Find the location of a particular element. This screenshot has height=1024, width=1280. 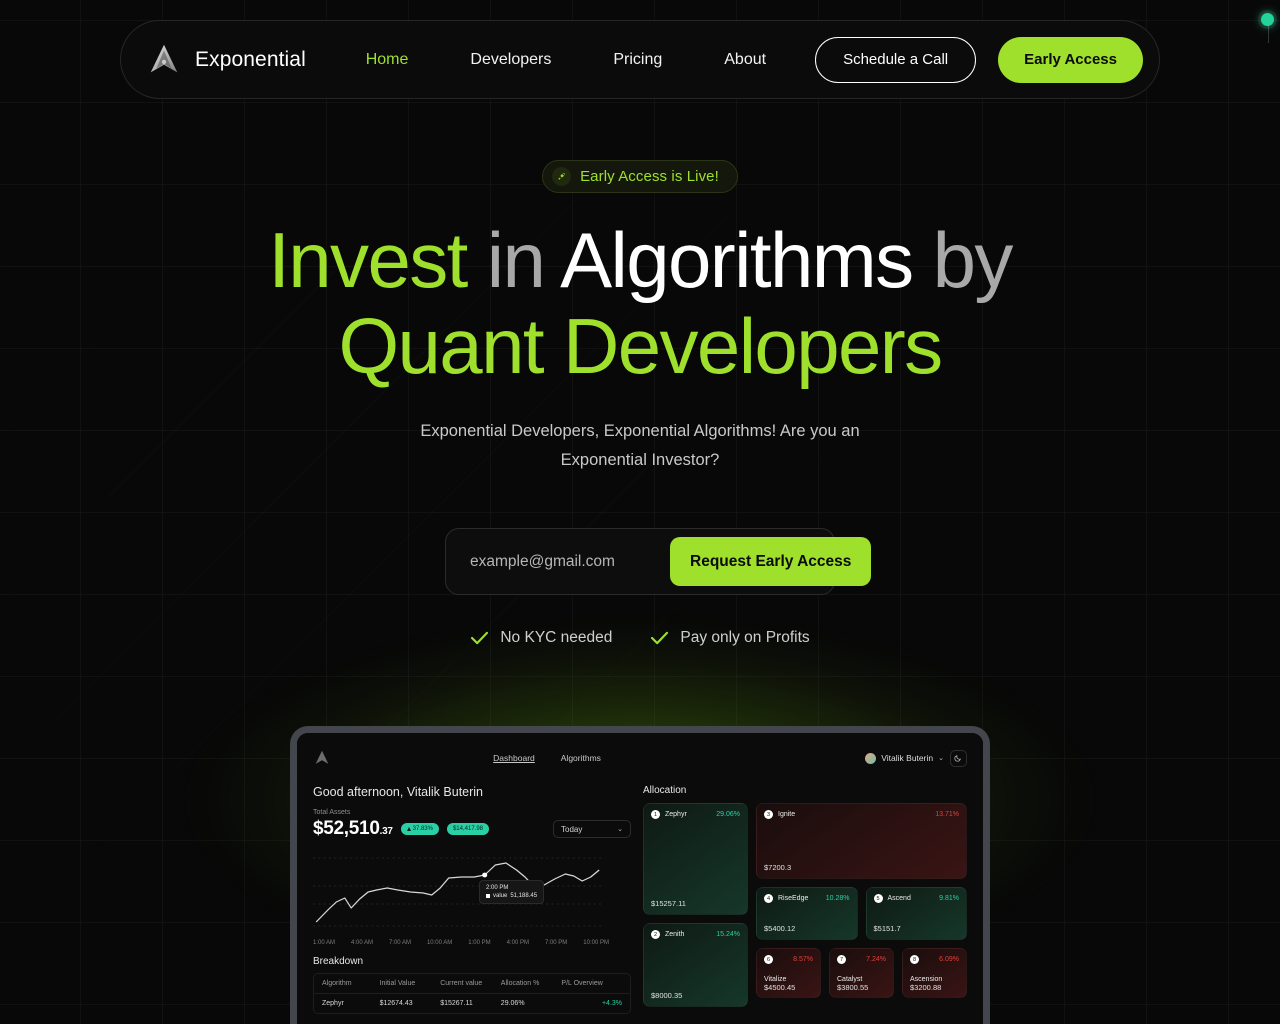

allocation-card-ascend: 5 Ascend 9.81% $5151.7 is located at coordinates (916, 913).